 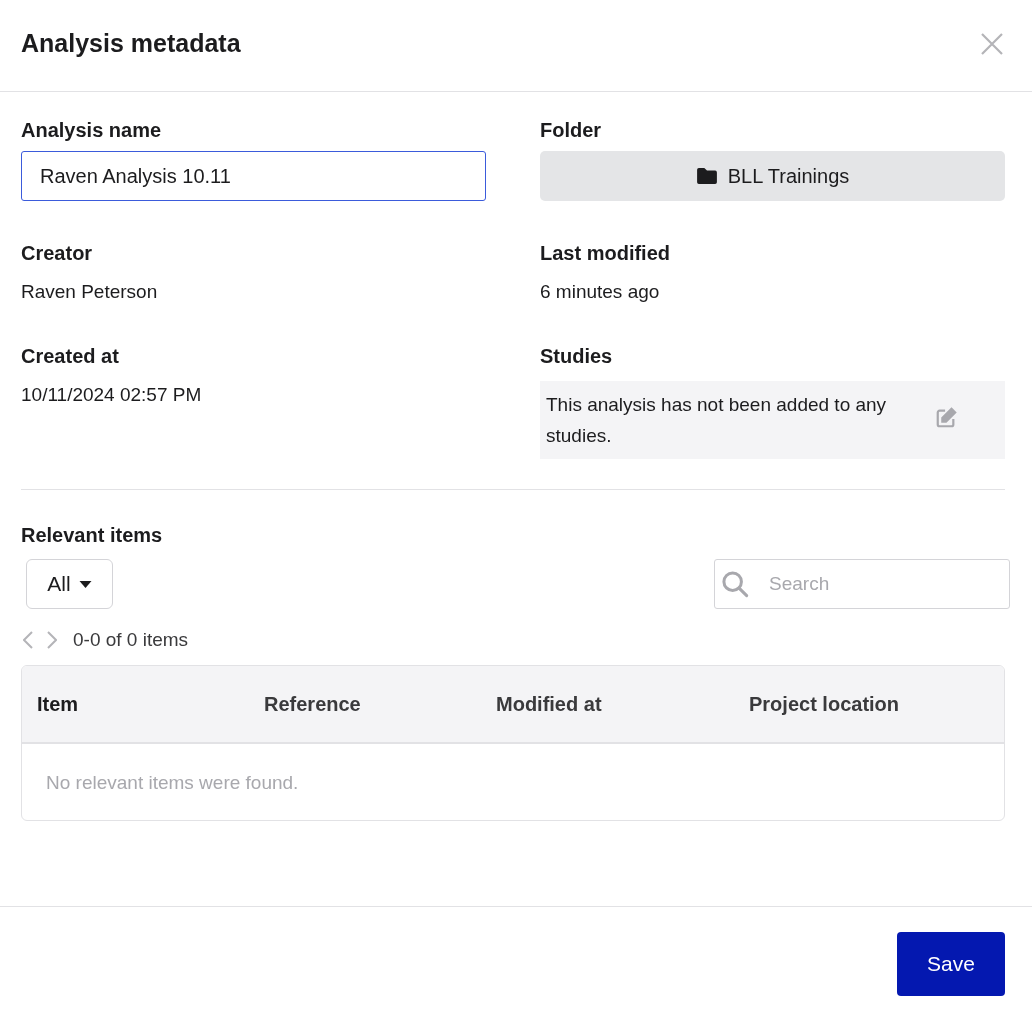 What do you see at coordinates (112, 395) in the screenshot?
I see `field-value: 10/11/2024 02:57 PM` at bounding box center [112, 395].